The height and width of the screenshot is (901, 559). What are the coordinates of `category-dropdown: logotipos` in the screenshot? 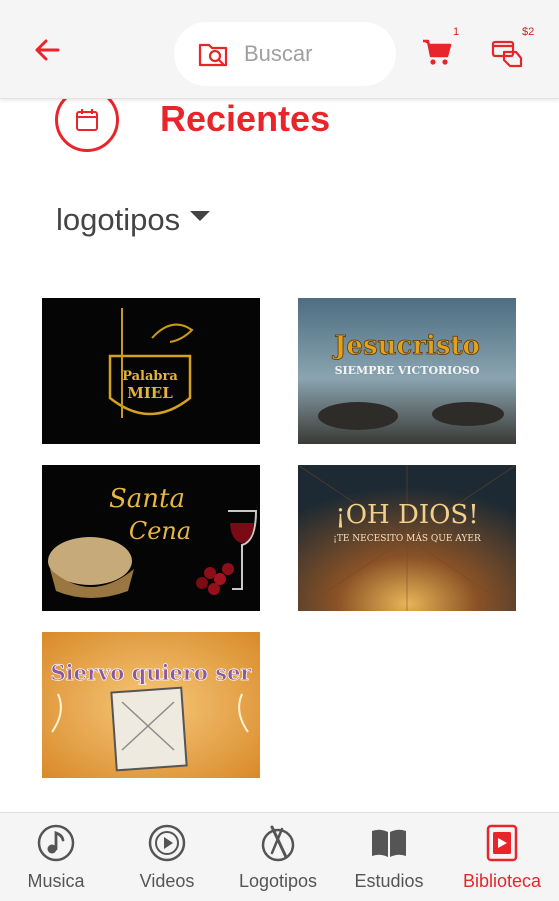 It's located at (133, 220).